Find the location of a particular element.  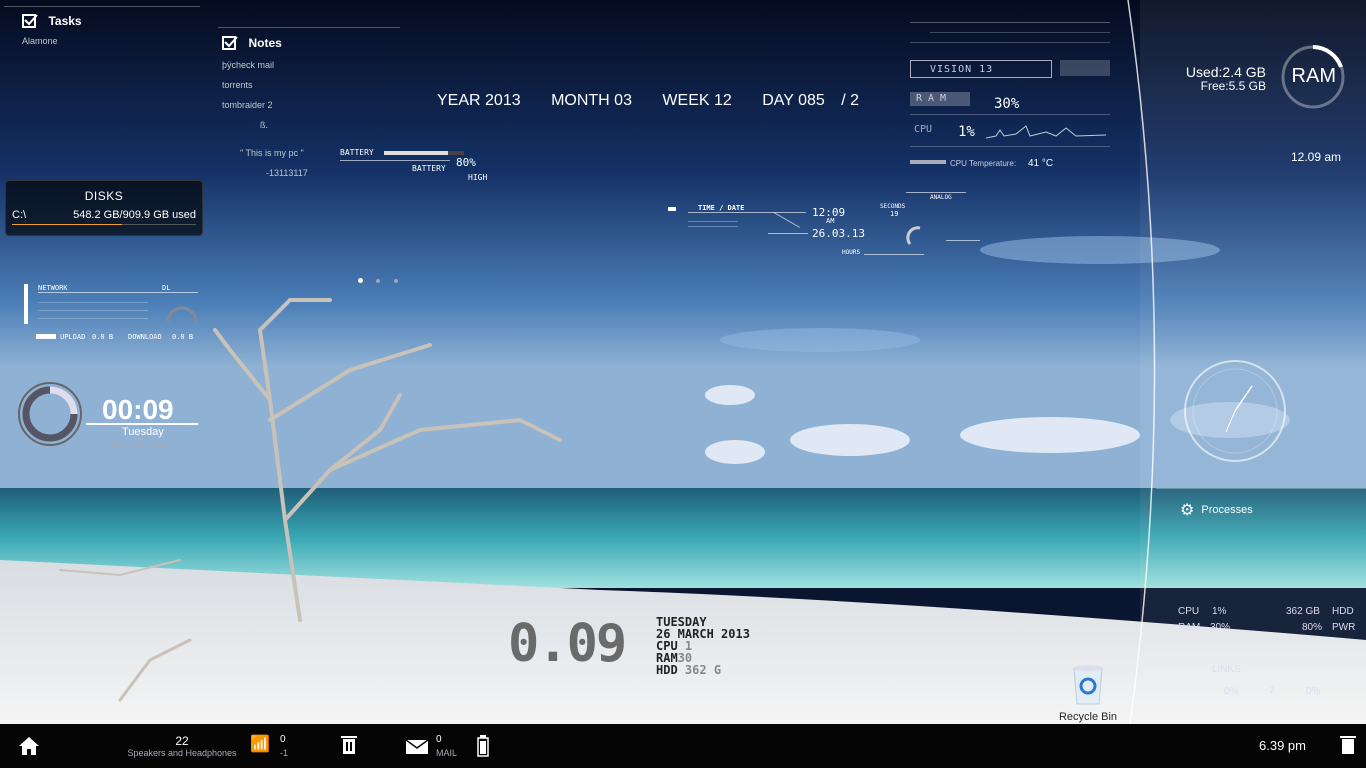

week-label: WEEK 12 is located at coordinates (697, 100).